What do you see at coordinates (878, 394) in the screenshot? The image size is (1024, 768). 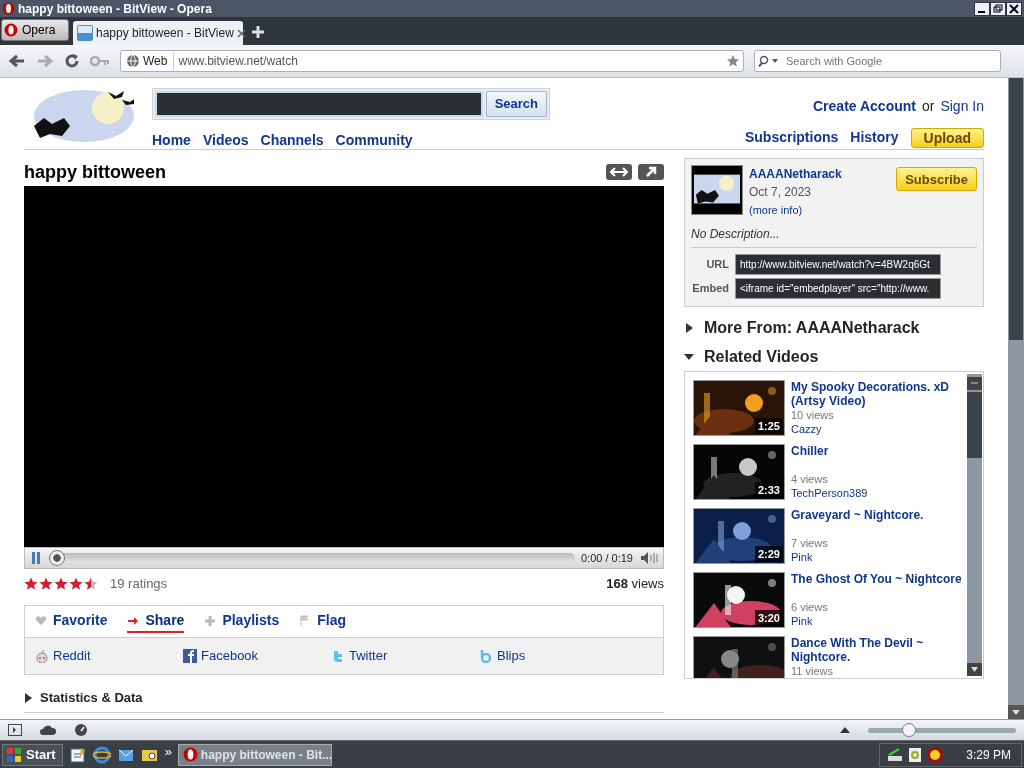 I see `video-link: My Spooky Decorations. xD (Artsy Video)` at bounding box center [878, 394].